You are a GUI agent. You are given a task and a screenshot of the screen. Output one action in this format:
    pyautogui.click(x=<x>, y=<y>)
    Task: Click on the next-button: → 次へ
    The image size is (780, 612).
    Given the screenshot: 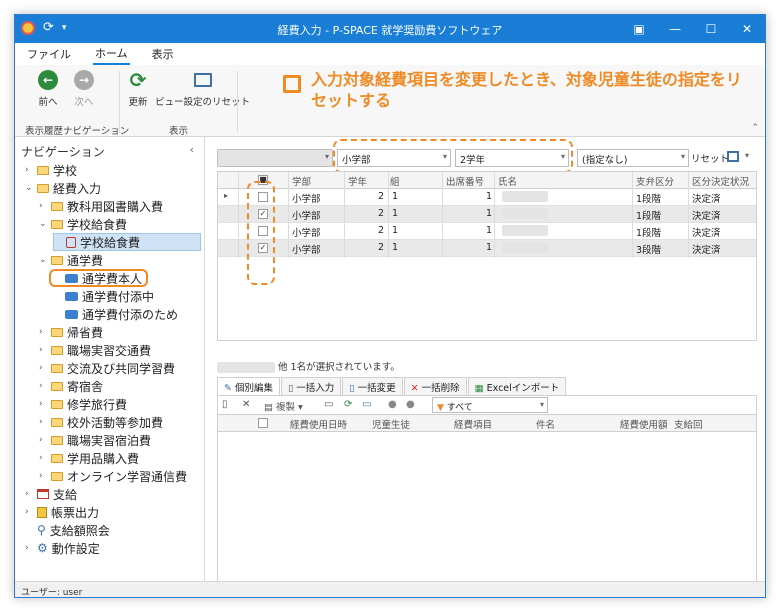 What is the action you would take?
    pyautogui.click(x=84, y=88)
    